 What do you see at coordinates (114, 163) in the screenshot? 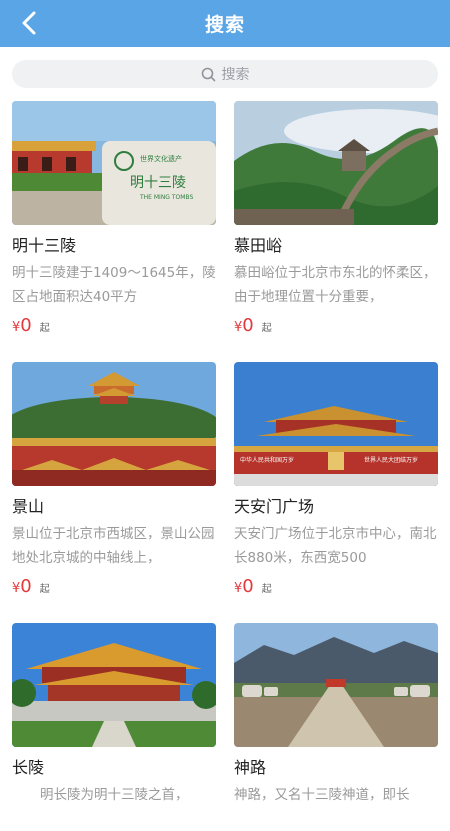
I see `spot-image: 世界文化遗产 明十三陵 THE MING TOMBS` at bounding box center [114, 163].